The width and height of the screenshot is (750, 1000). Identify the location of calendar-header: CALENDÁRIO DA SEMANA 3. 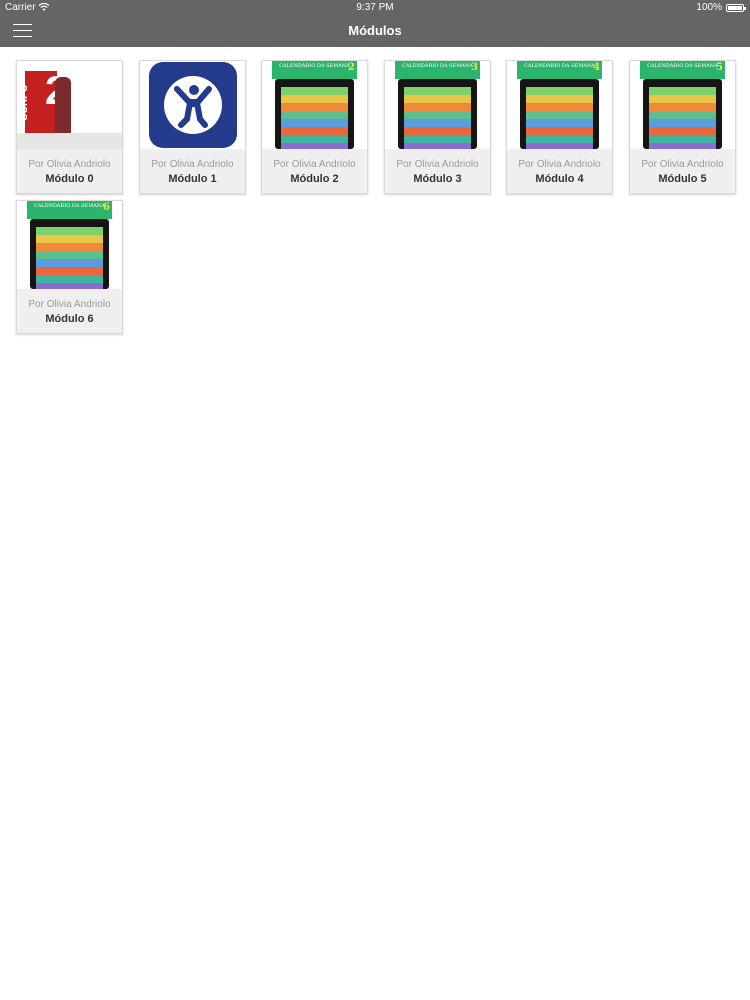
(437, 70).